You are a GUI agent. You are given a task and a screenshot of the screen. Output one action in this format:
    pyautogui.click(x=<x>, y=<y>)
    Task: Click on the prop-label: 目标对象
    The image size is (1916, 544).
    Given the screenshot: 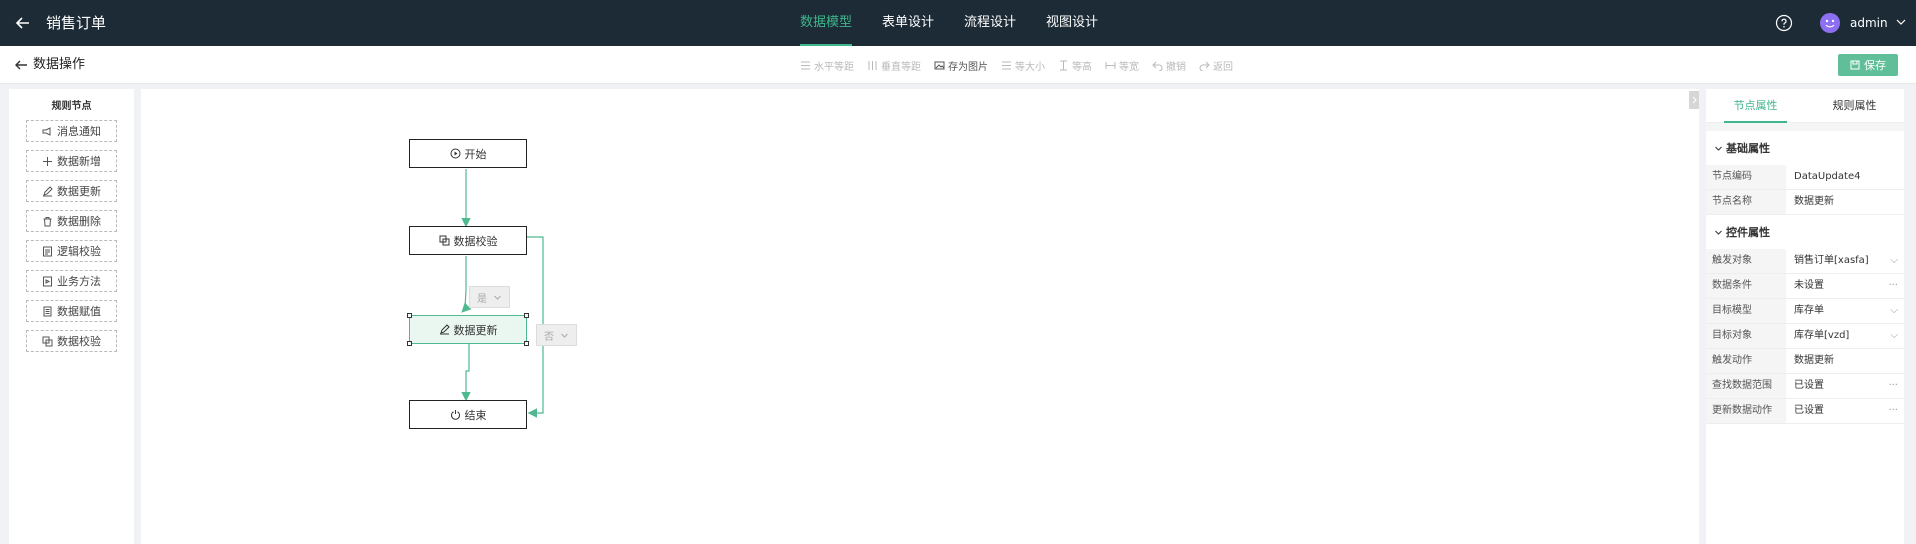 What is the action you would take?
    pyautogui.click(x=1746, y=336)
    